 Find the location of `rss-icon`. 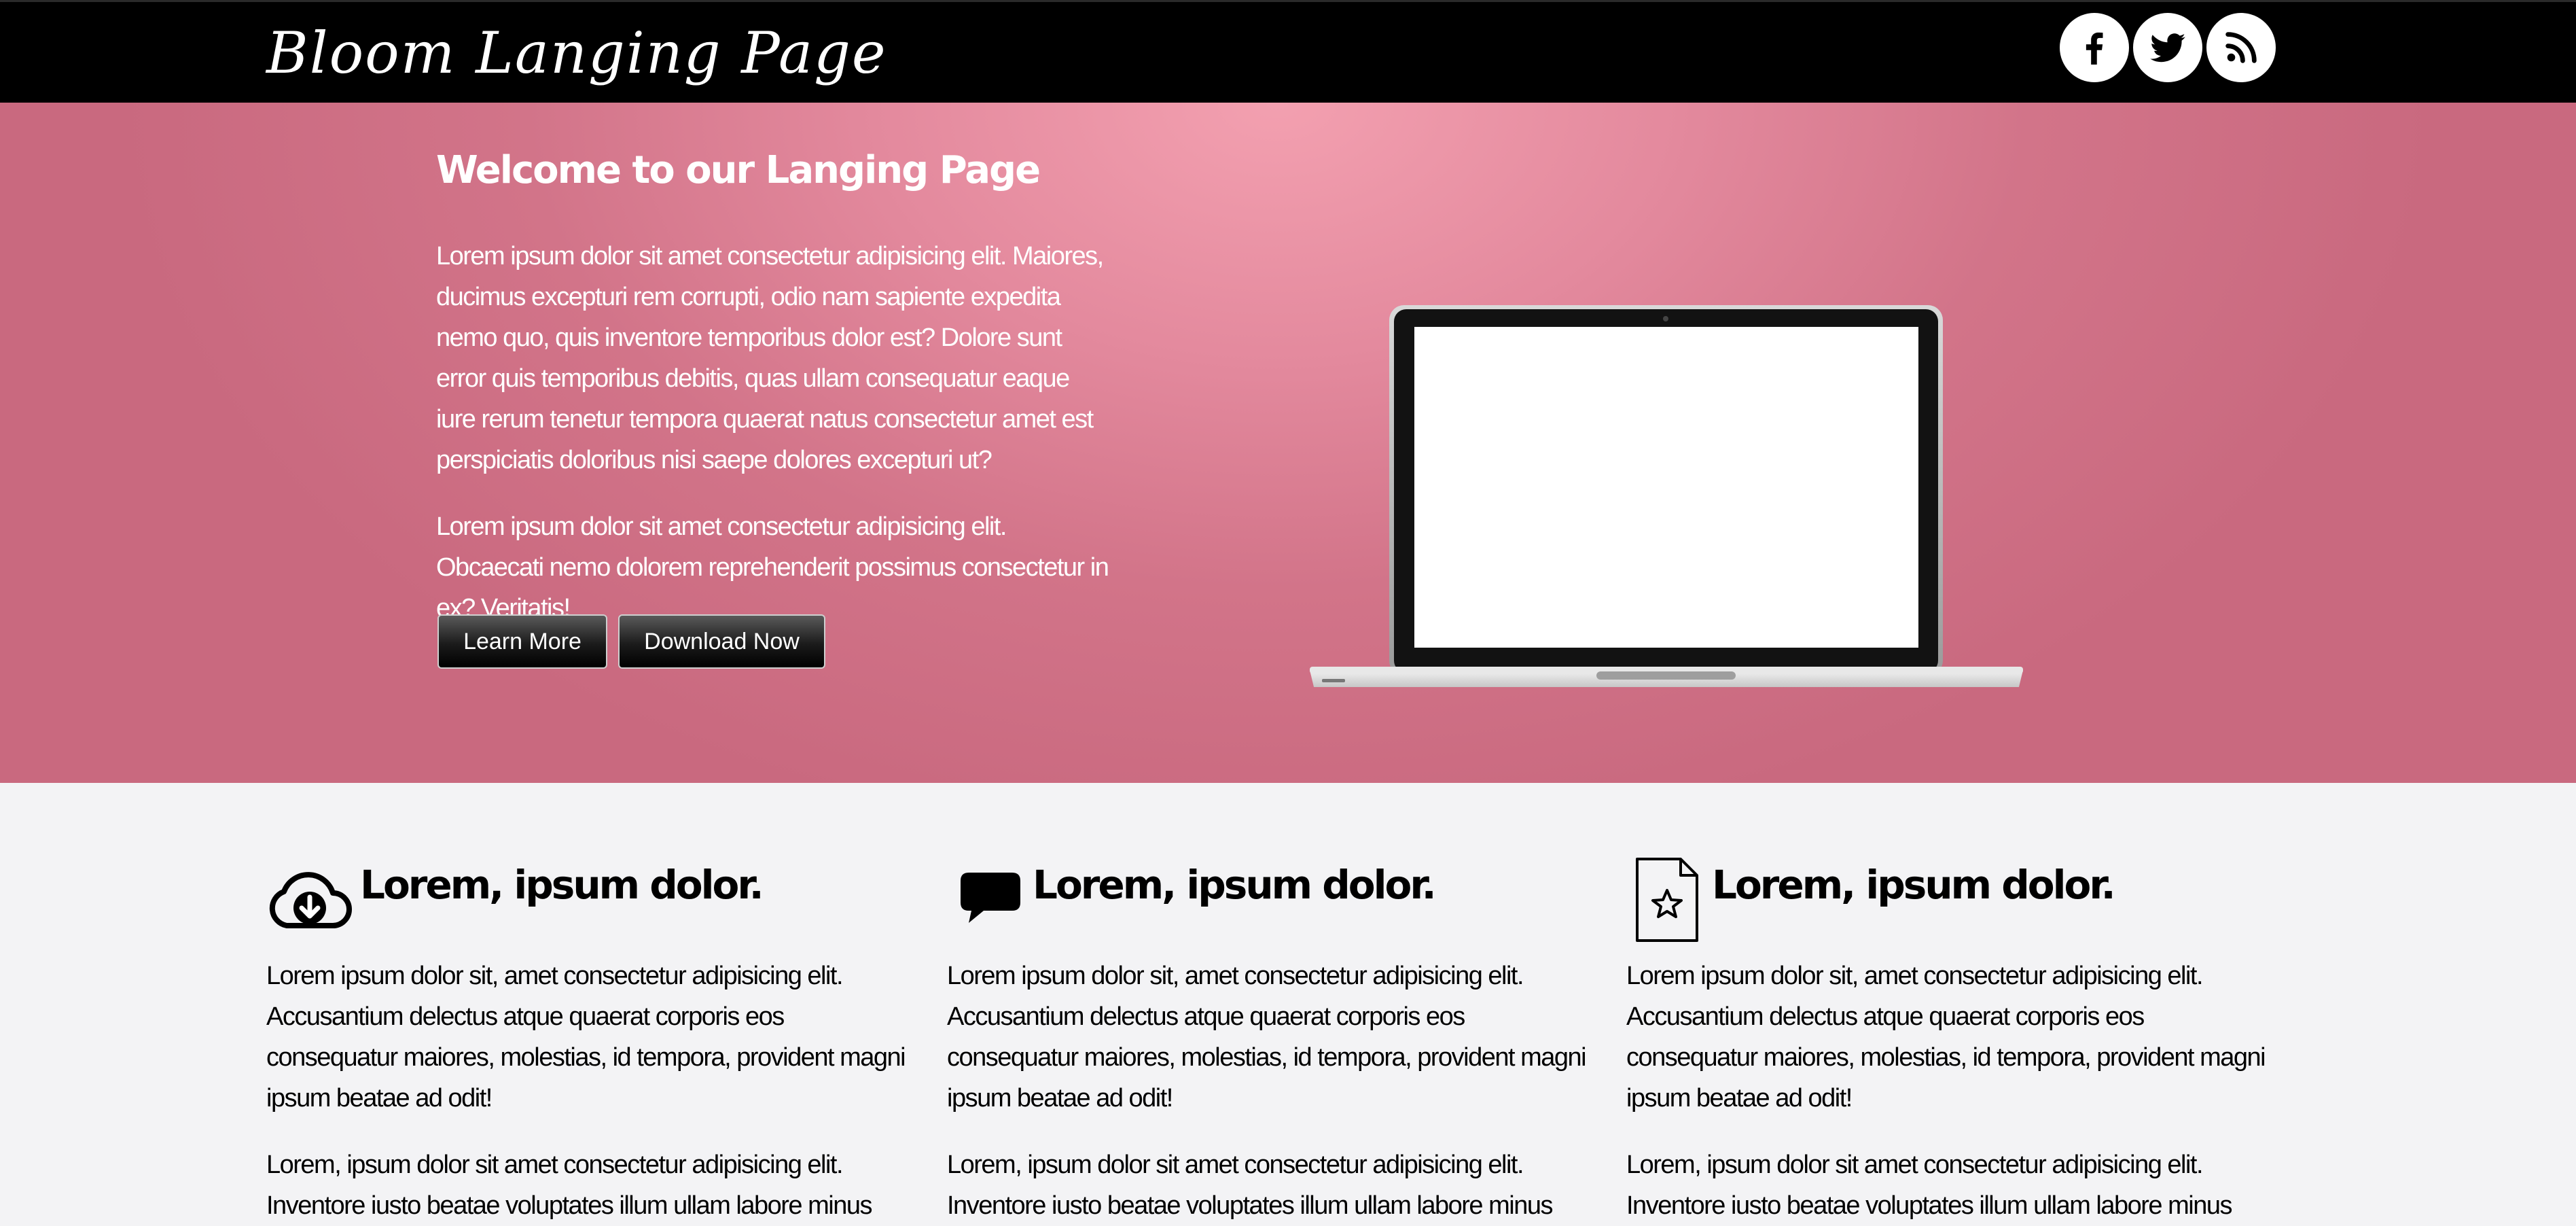

rss-icon is located at coordinates (2241, 47).